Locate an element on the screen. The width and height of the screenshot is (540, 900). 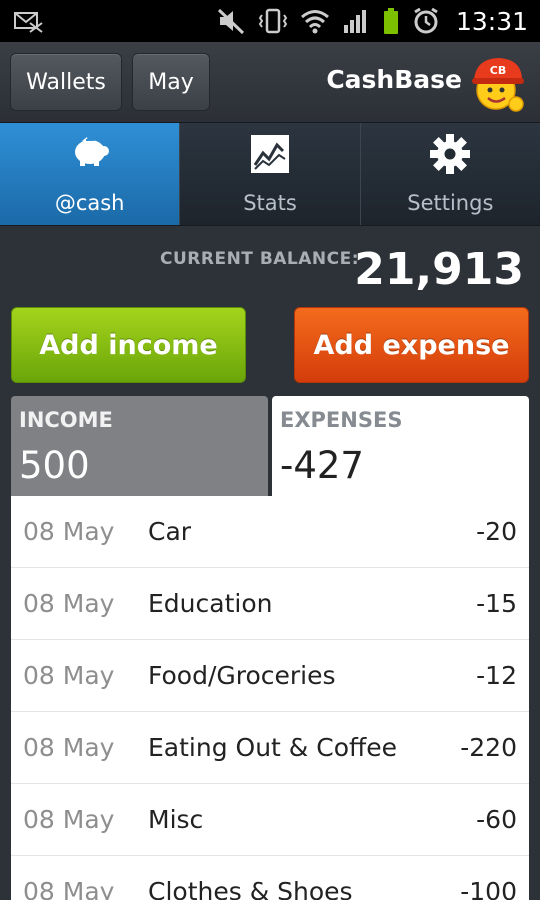
item-category: Clothes & Shoes is located at coordinates (250, 888).